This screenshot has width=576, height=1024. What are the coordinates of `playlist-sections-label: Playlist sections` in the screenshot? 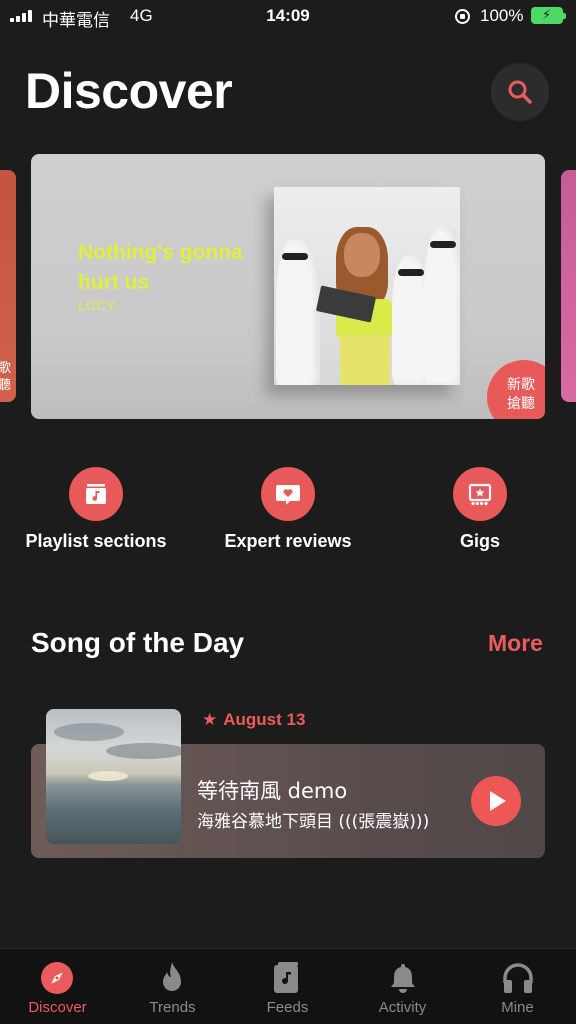 It's located at (96, 541).